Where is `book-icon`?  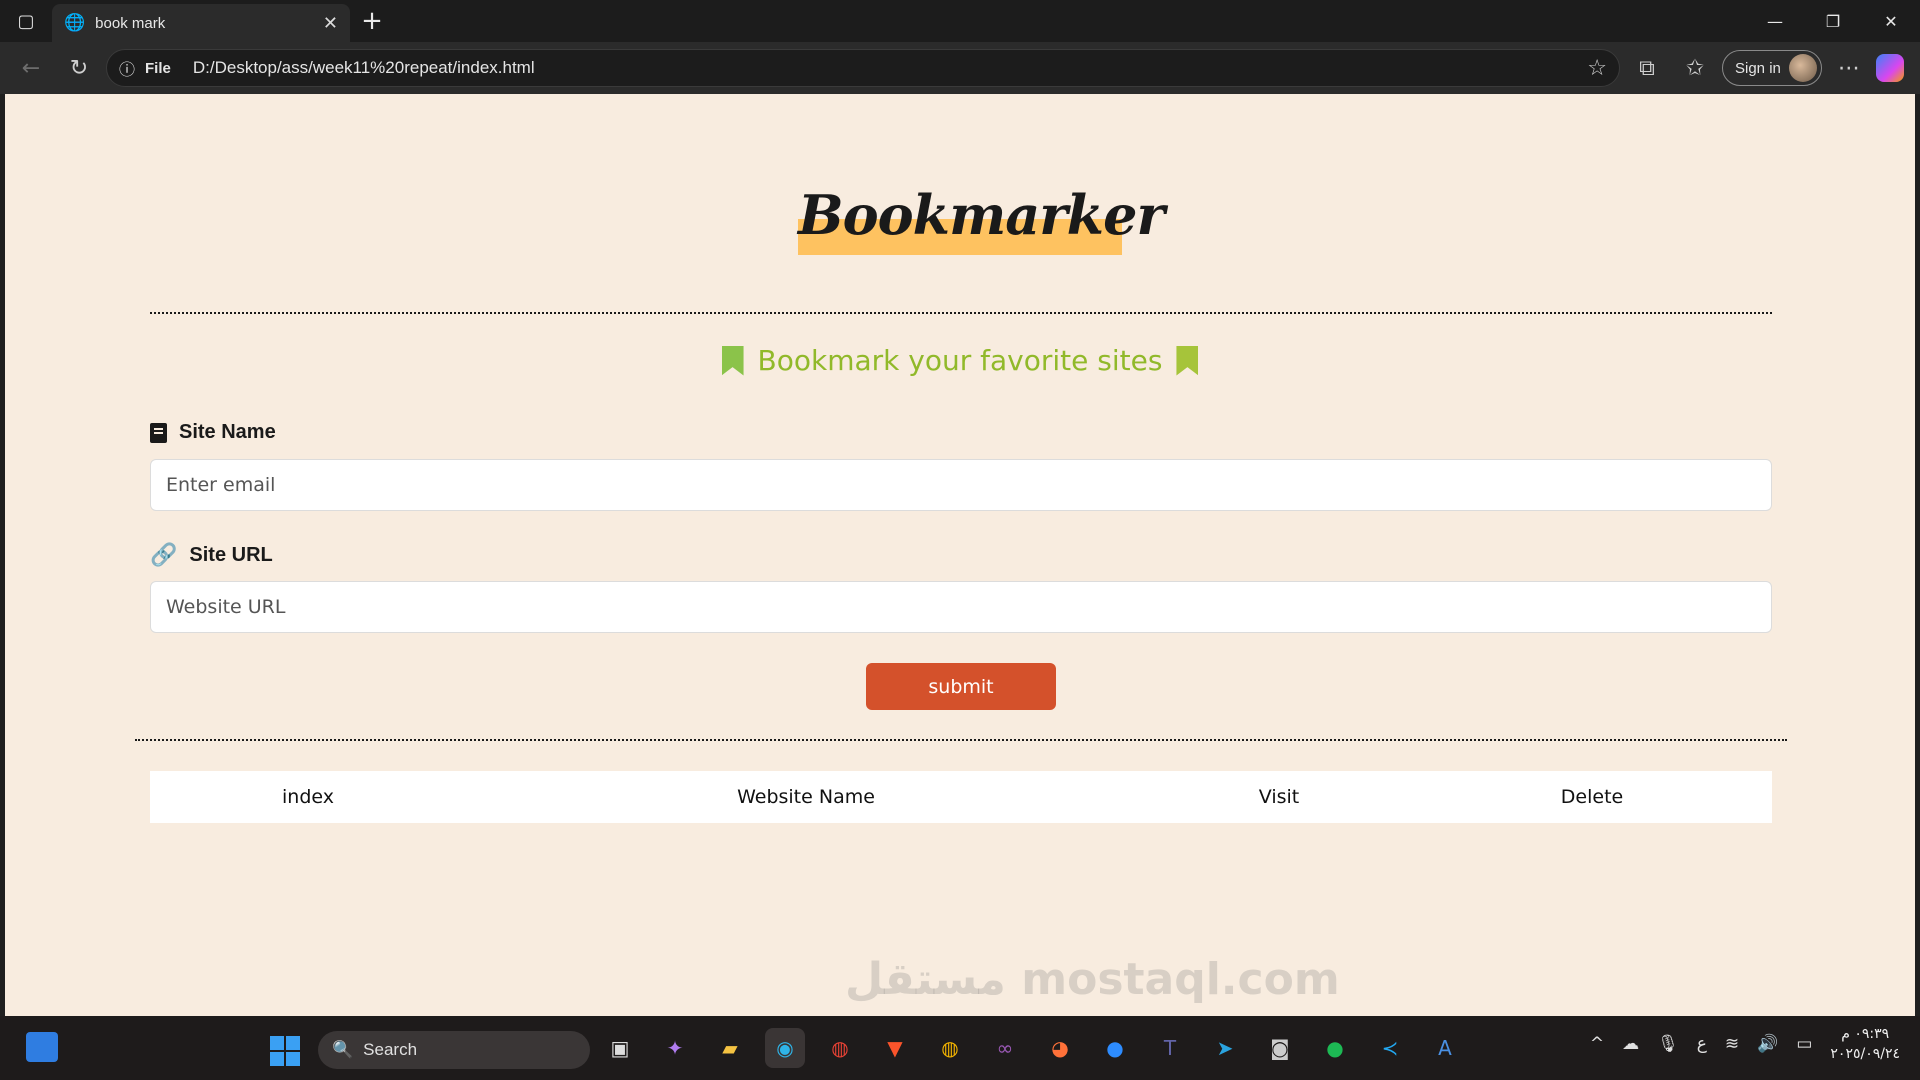
book-icon is located at coordinates (158, 432).